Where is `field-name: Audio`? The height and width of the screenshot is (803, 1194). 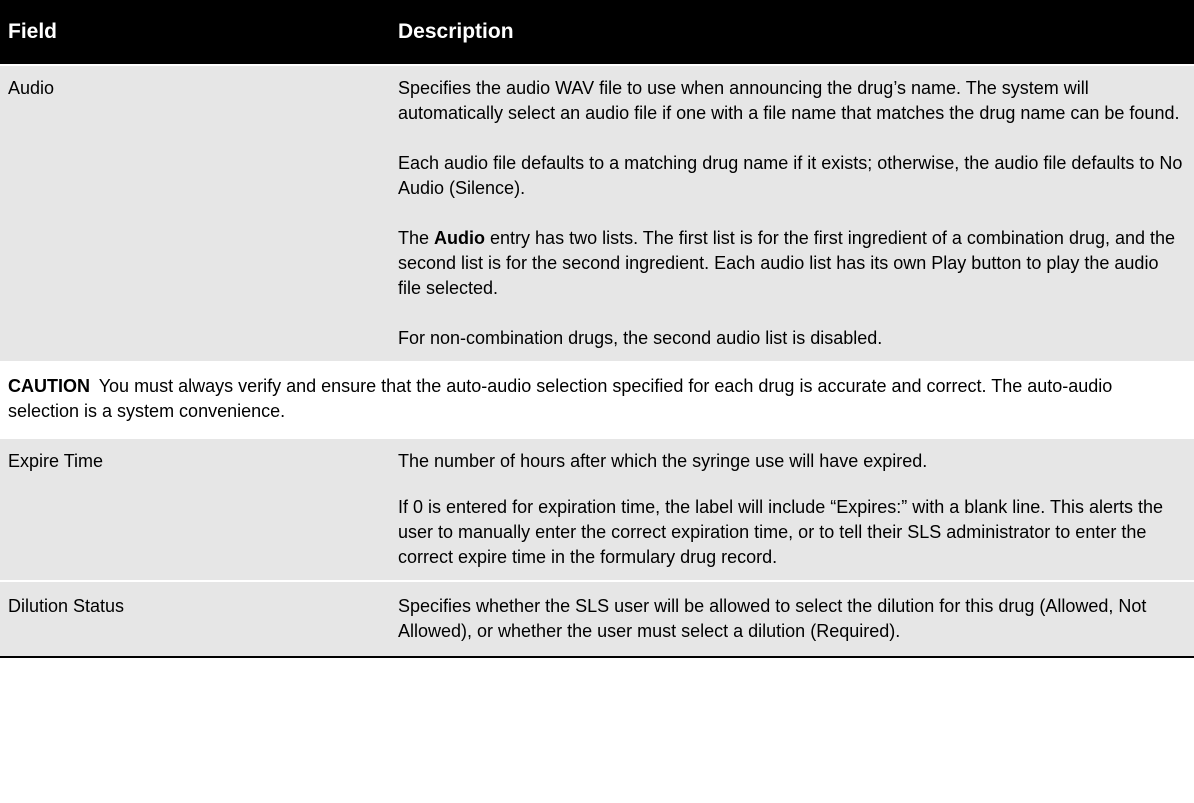 field-name: Audio is located at coordinates (31, 88).